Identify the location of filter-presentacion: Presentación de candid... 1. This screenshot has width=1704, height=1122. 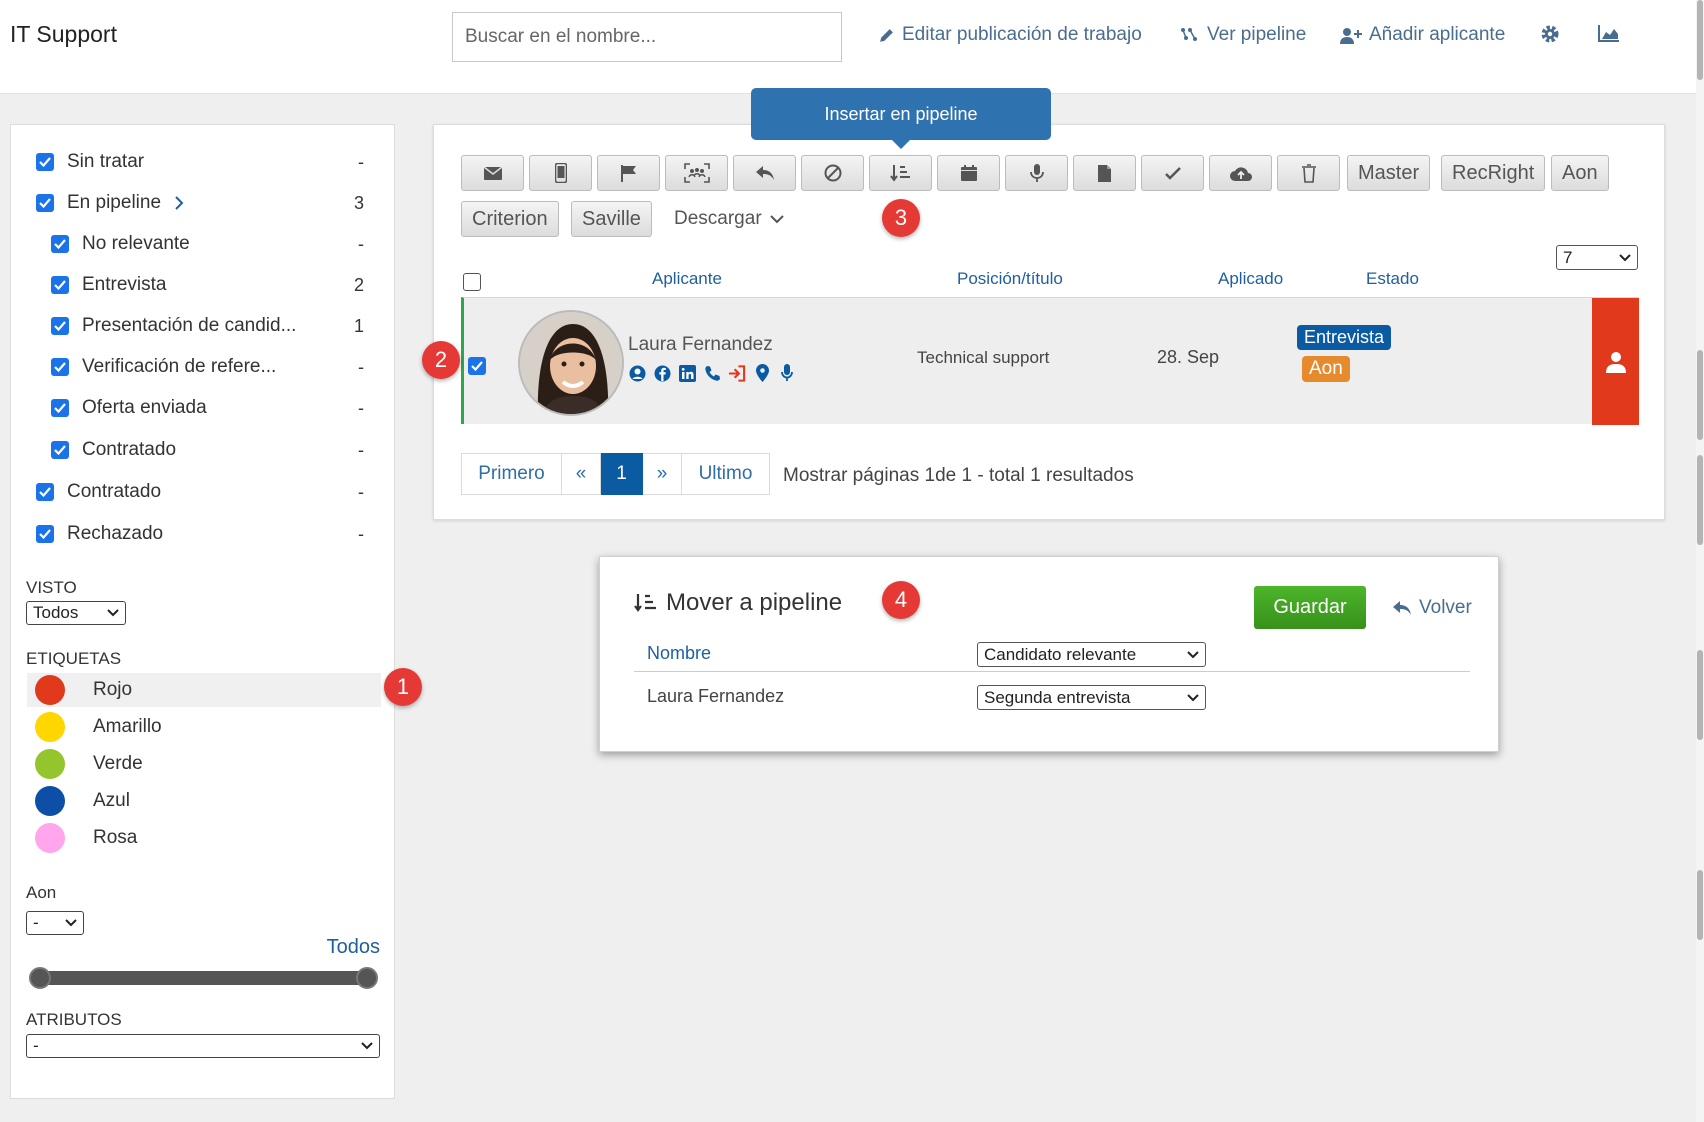
(218, 326).